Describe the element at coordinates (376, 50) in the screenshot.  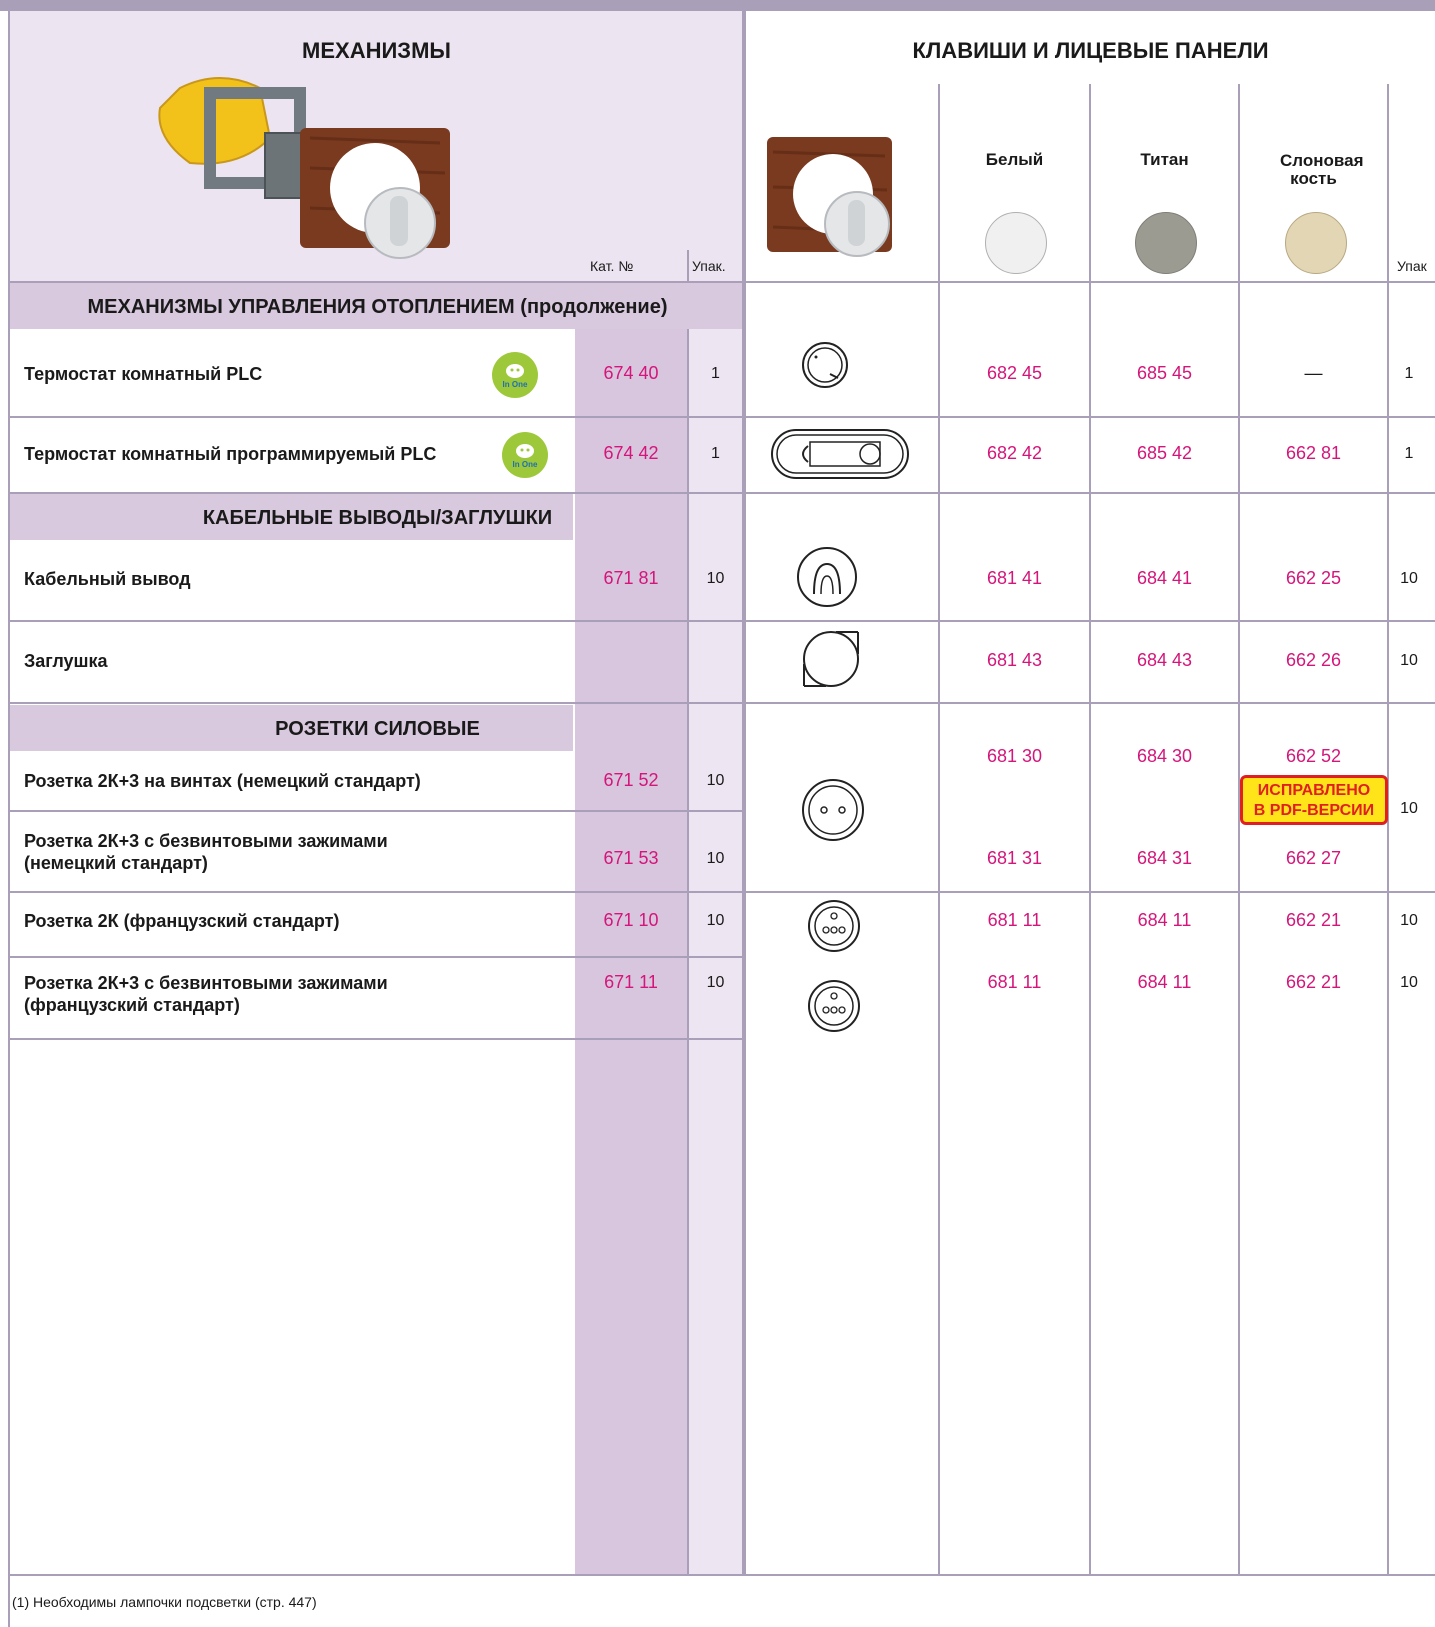
I see `left-header-title: МЕХАНИЗМЫ` at that location.